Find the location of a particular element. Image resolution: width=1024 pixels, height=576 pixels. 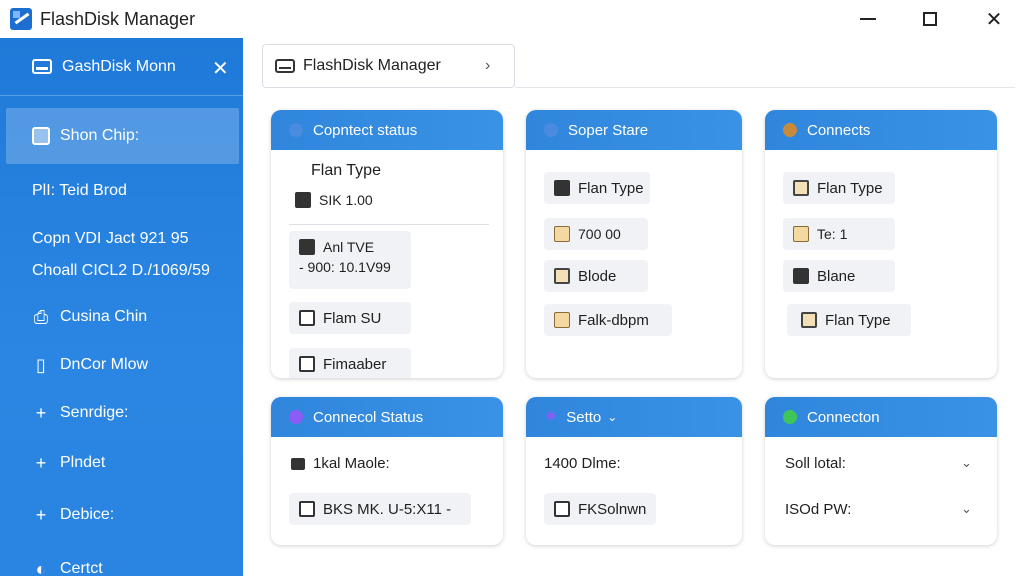

sidebar-item-device: + Debice: is located at coordinates (121, 514).